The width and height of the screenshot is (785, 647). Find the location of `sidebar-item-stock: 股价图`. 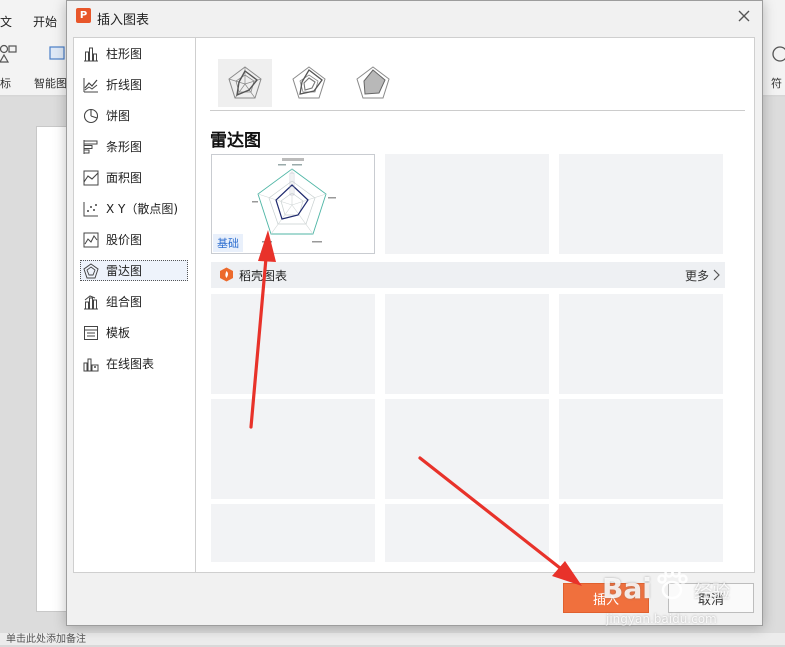

sidebar-item-stock: 股价图 is located at coordinates (134, 239).